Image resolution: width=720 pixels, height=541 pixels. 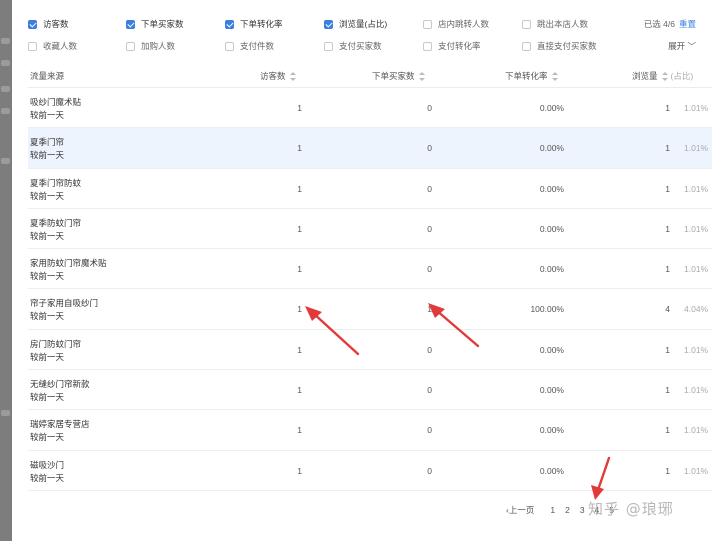 I want to click on metric-checkbox-label: 直接支付买家数, so click(x=567, y=46).